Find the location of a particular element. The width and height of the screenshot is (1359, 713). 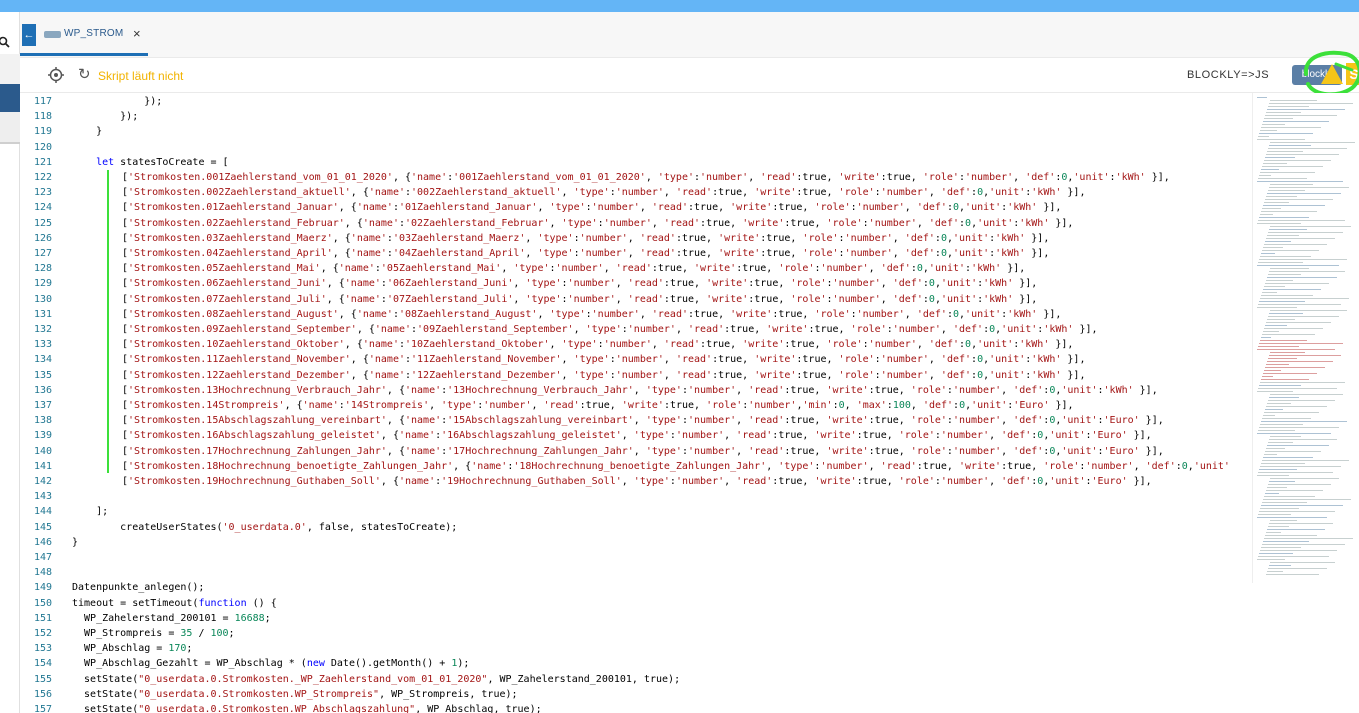

code-line: WP_Zahelerstand_200101 = 16688; is located at coordinates (171, 618).